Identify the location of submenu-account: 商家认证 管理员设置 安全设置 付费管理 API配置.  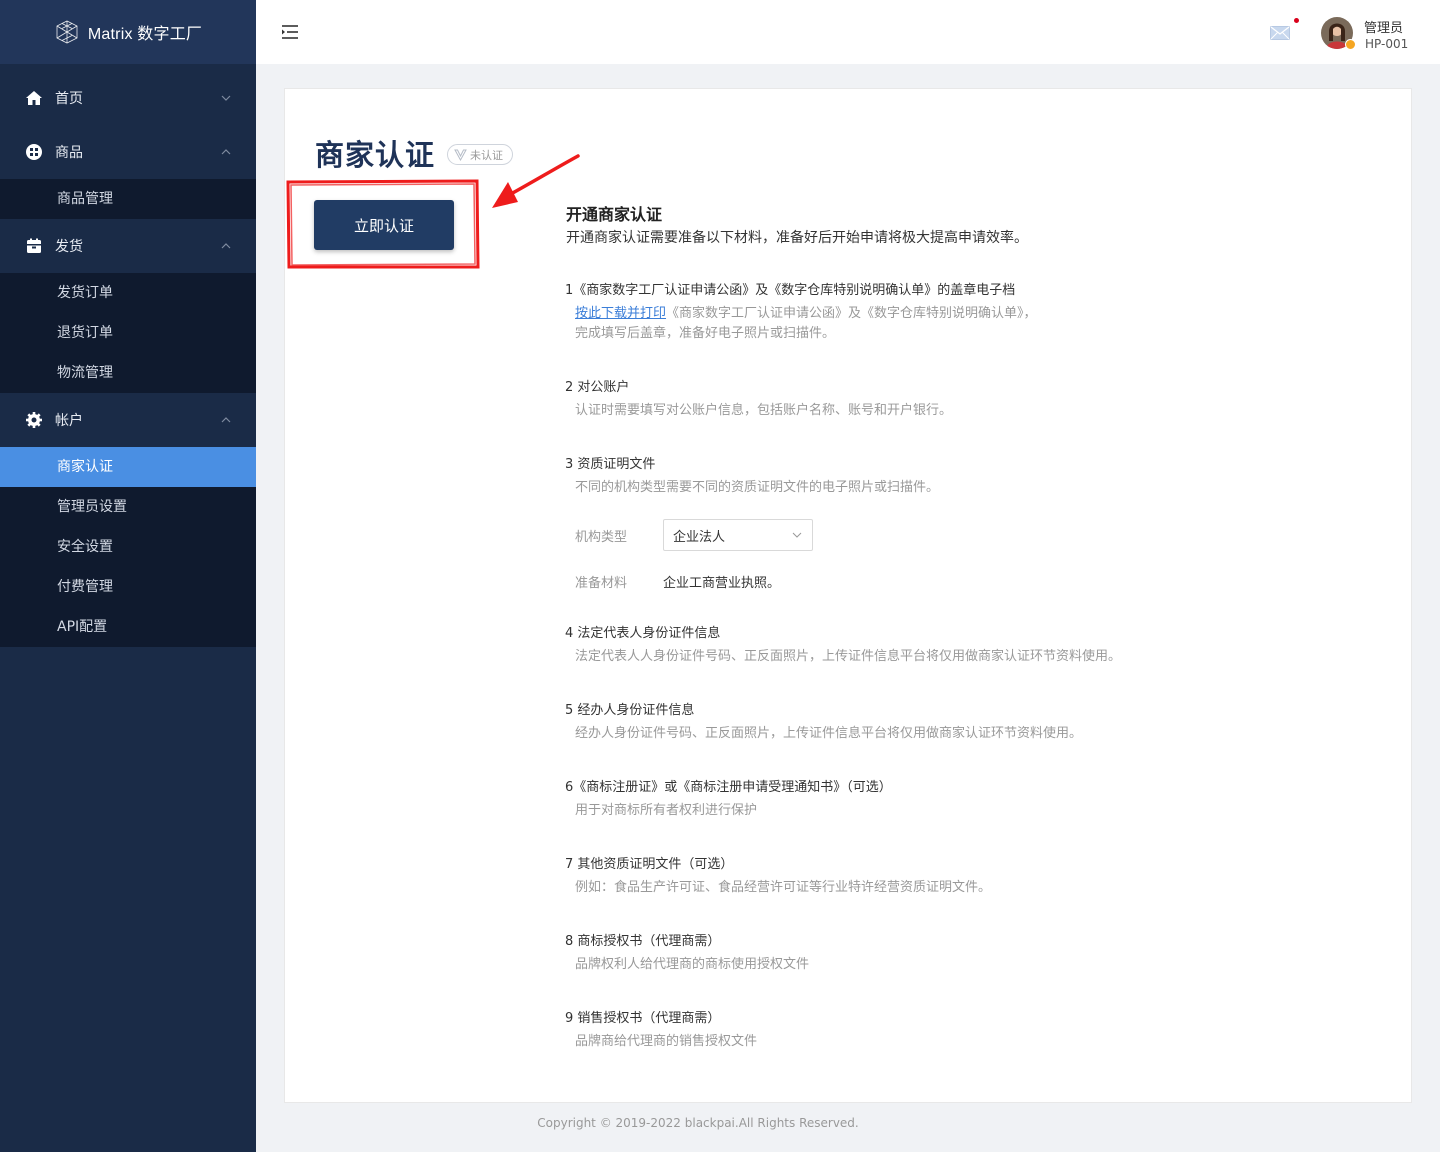
(128, 547).